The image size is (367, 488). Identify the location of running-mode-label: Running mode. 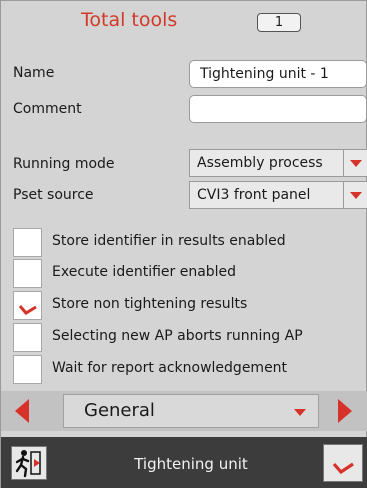
(64, 164).